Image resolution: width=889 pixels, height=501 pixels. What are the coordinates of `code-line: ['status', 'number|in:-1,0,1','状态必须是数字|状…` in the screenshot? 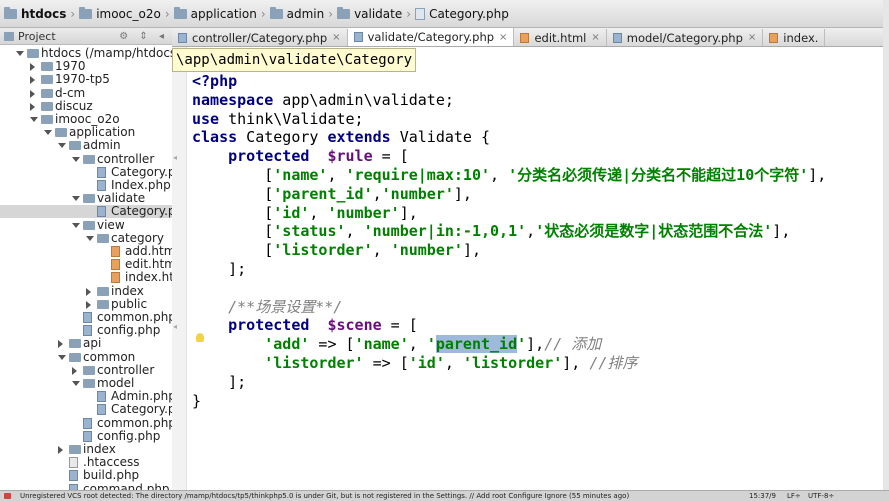 It's located at (491, 231).